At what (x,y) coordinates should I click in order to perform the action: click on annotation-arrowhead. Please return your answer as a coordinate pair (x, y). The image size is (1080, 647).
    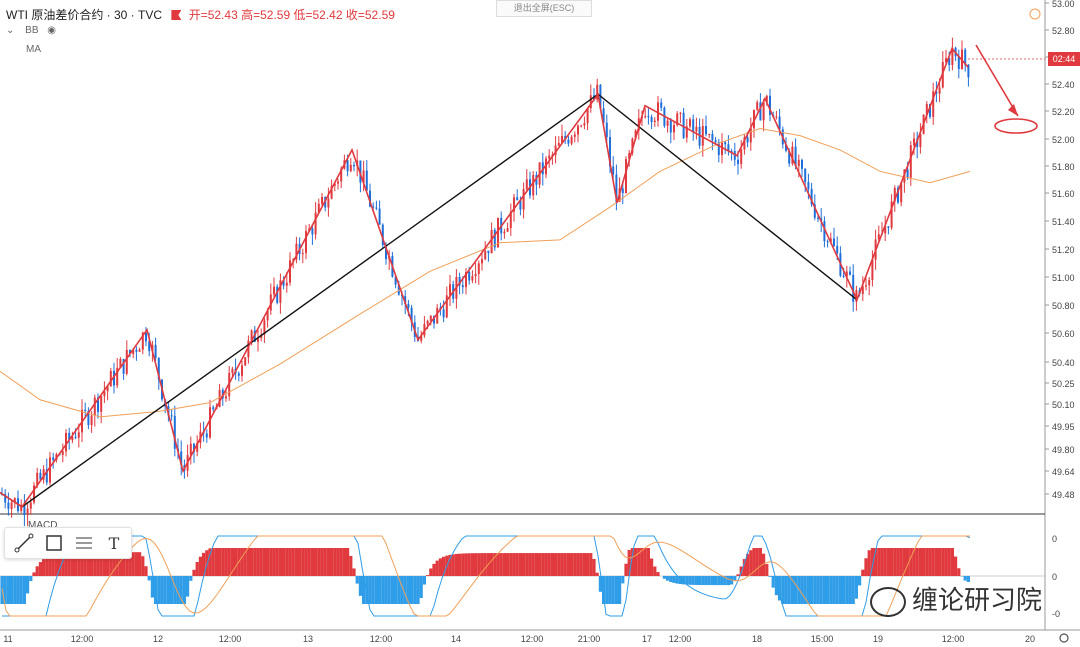
    Looking at the image, I should click on (1013, 110).